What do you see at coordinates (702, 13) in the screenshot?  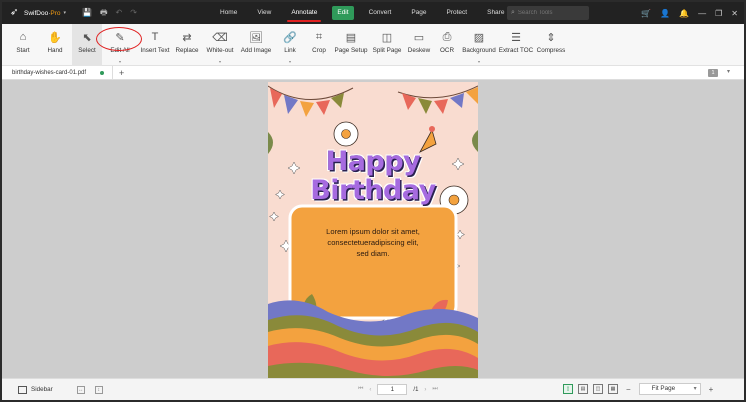 I see `minimize-button: —` at bounding box center [702, 13].